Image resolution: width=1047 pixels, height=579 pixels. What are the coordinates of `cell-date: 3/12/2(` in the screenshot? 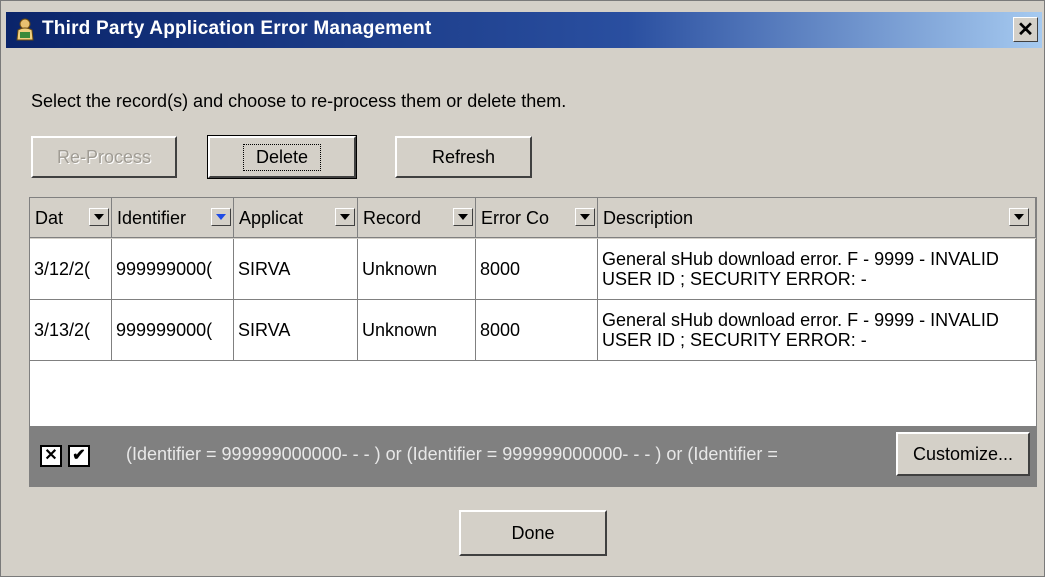 It's located at (71, 269).